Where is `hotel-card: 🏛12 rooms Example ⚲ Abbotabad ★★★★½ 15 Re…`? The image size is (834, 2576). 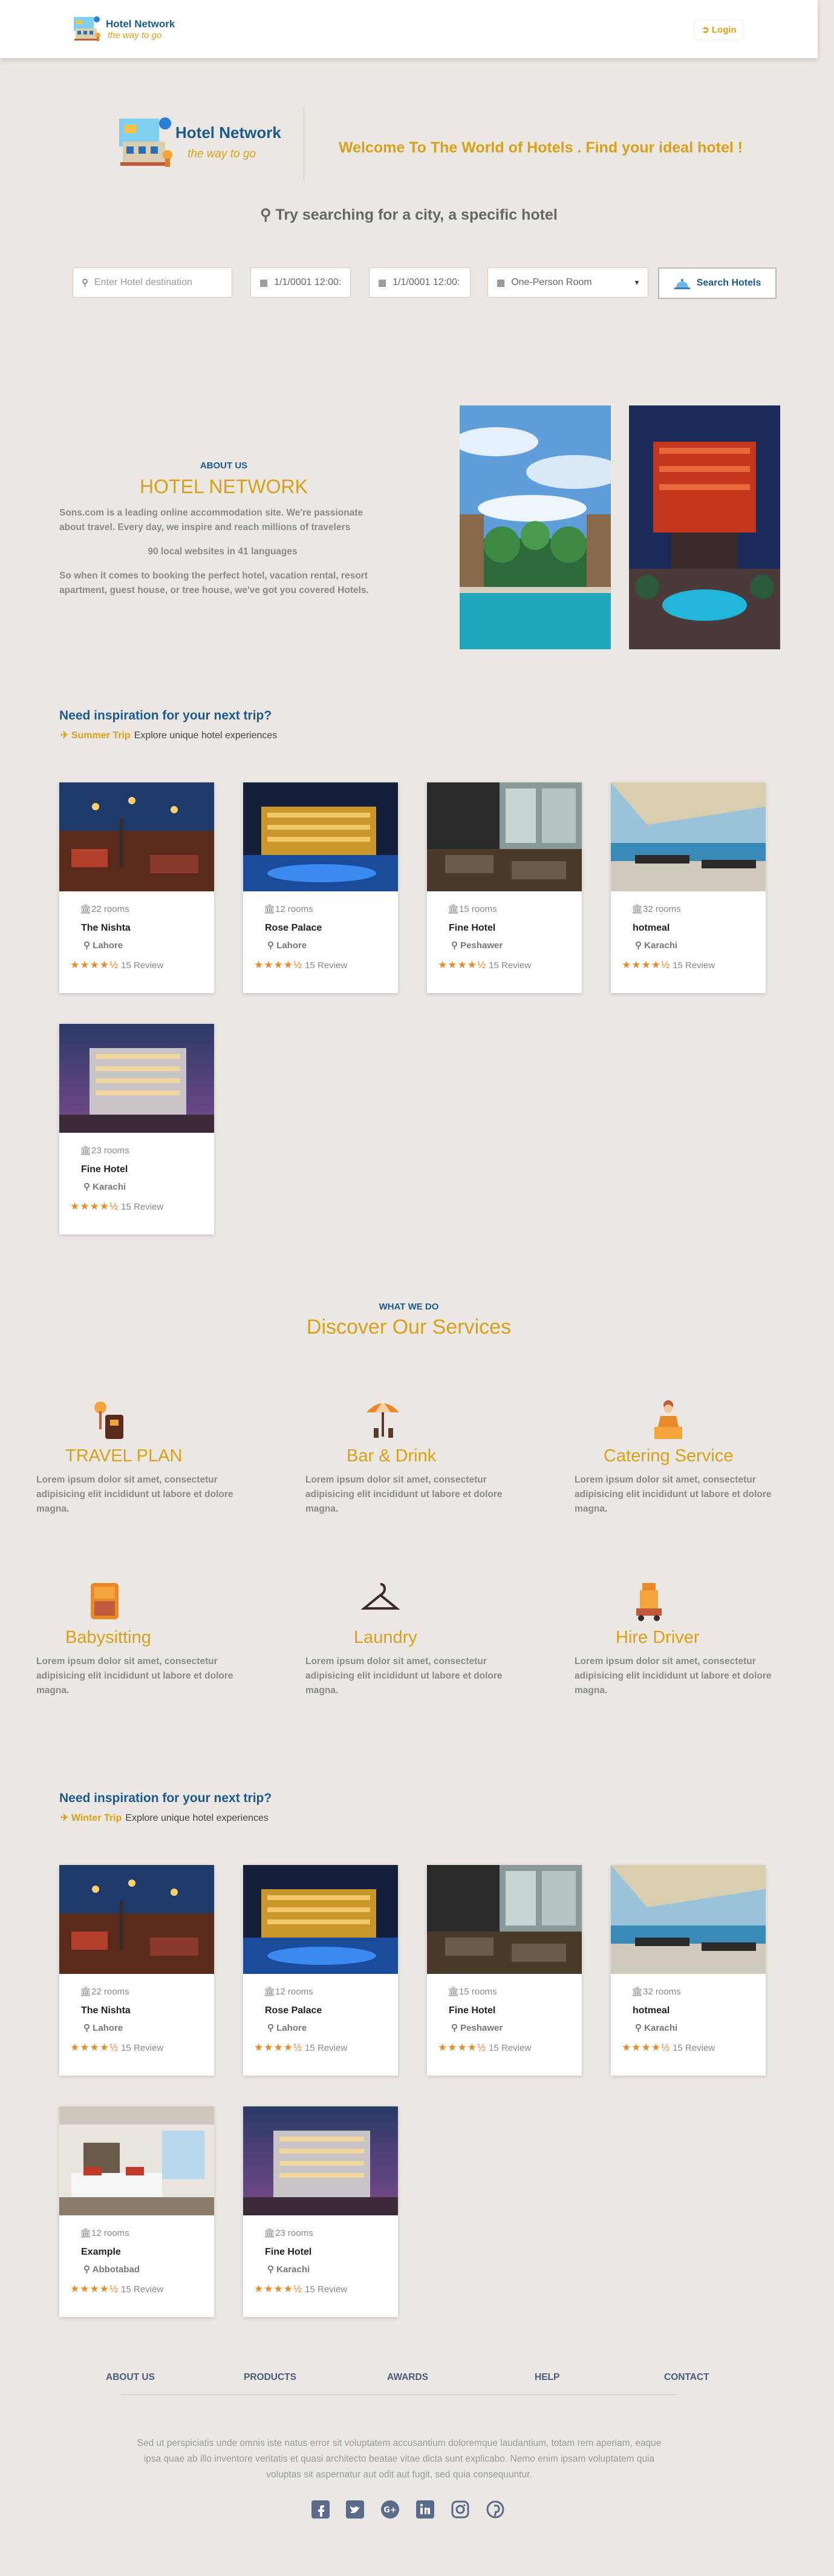 hotel-card: 🏛12 rooms Example ⚲ Abbotabad ★★★★½ 15 Re… is located at coordinates (136, 2211).